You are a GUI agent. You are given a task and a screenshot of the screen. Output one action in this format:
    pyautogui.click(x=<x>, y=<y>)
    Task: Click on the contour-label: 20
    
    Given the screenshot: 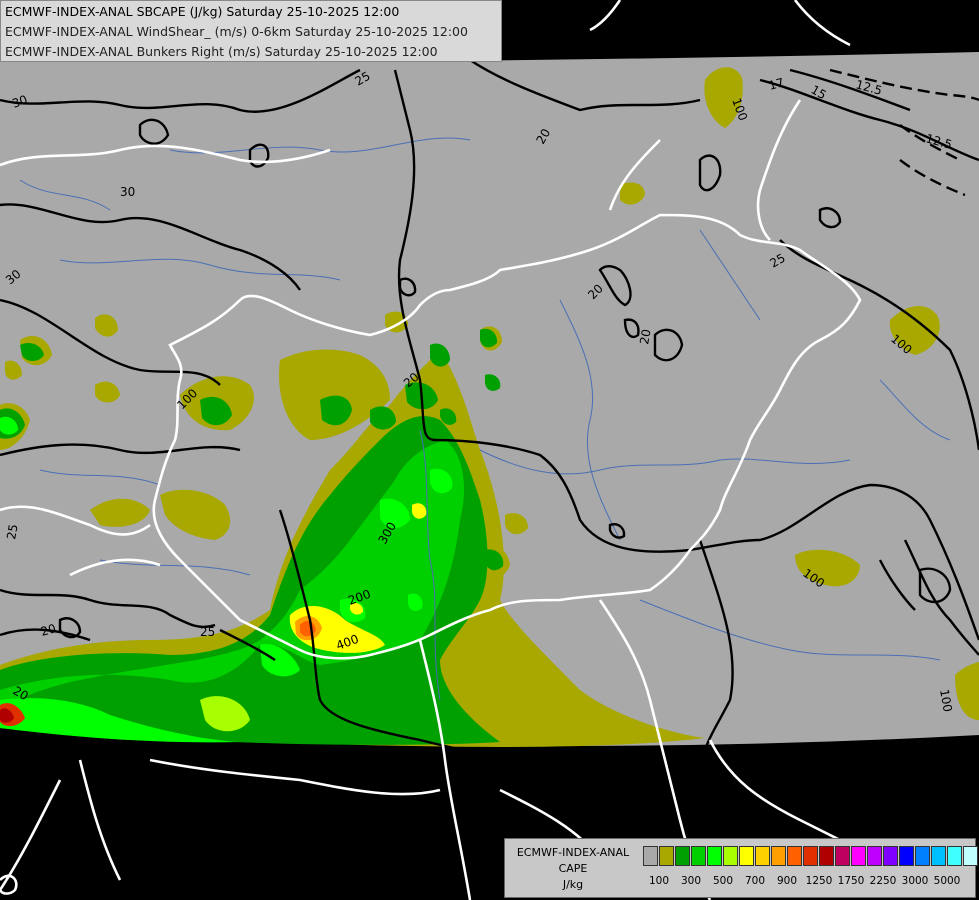 What is the action you would take?
    pyautogui.click(x=645, y=336)
    